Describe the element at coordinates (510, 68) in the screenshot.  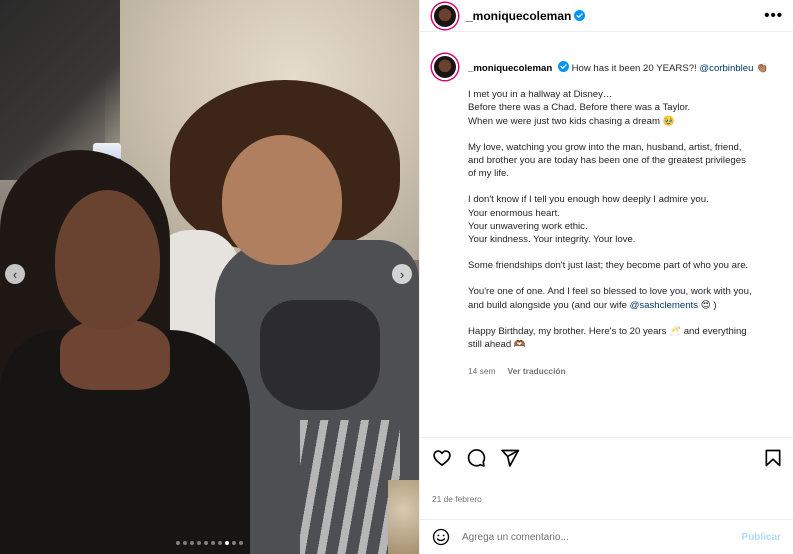
I see `caption-username: _moniquecoleman` at that location.